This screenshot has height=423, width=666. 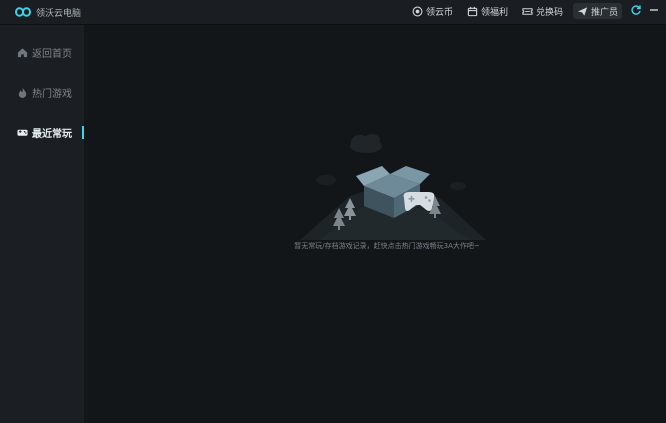 I want to click on coins-button: 领云币, so click(x=432, y=11).